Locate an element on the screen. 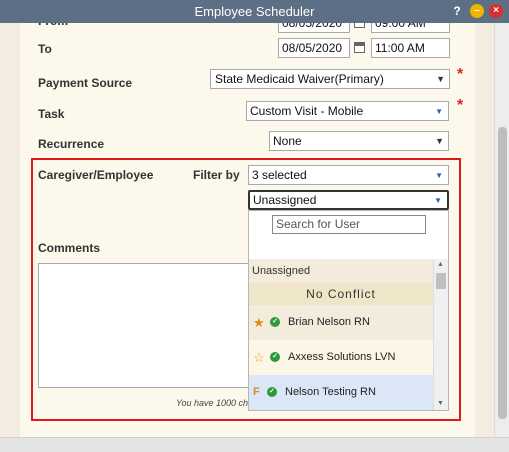 Image resolution: width=509 pixels, height=452 pixels. close-icon: × is located at coordinates (496, 11).